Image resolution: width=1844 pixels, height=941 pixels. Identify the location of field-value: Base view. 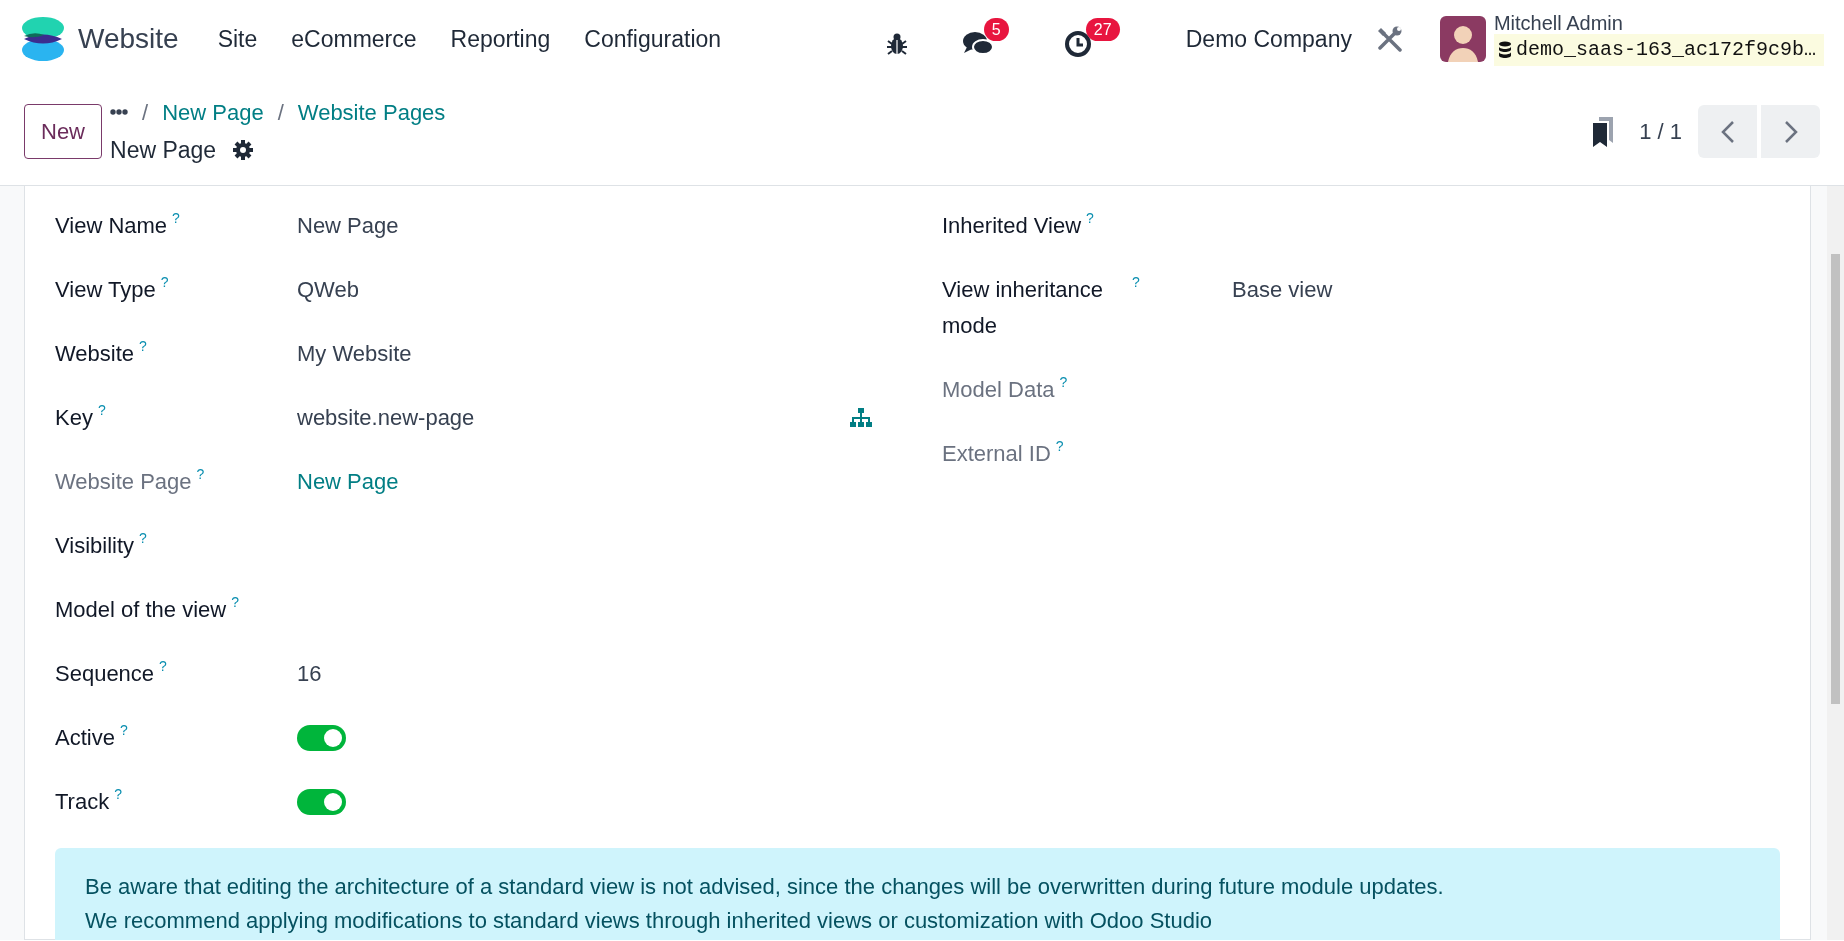
(1282, 290).